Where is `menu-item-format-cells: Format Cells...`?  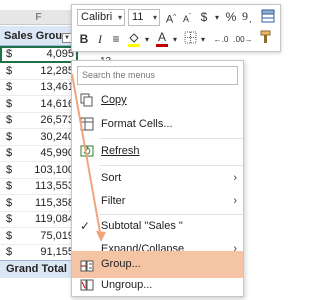
menu-item-format-cells: Format Cells... is located at coordinates (157, 124).